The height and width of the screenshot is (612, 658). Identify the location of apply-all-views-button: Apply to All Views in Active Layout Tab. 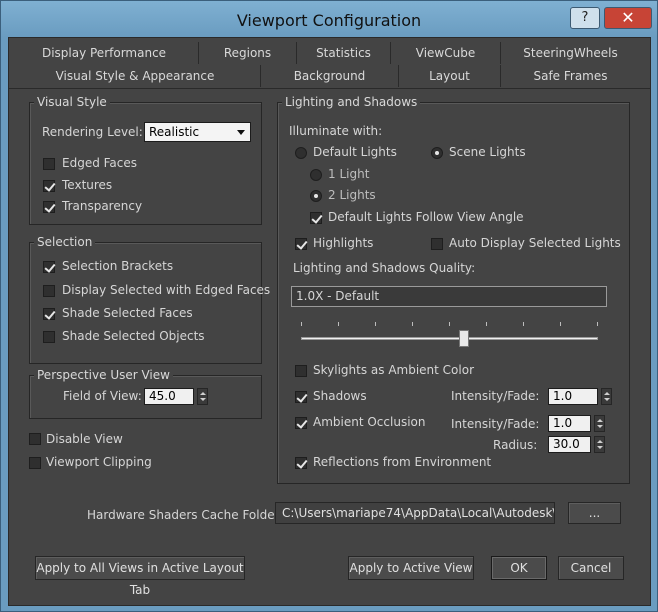
(140, 576).